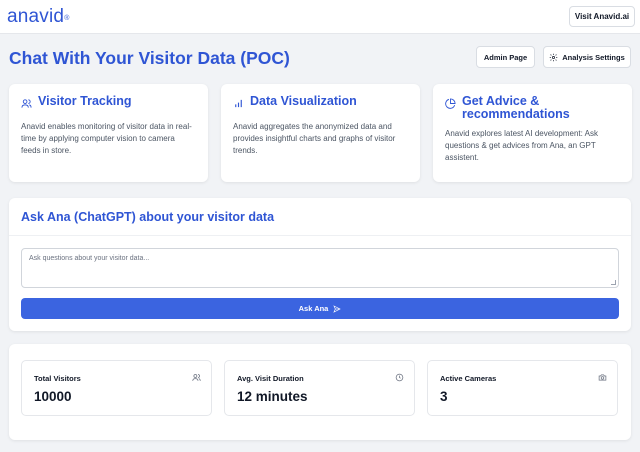 Image resolution: width=640 pixels, height=452 pixels. I want to click on stat-label: Avg. Visit Duration, so click(270, 378).